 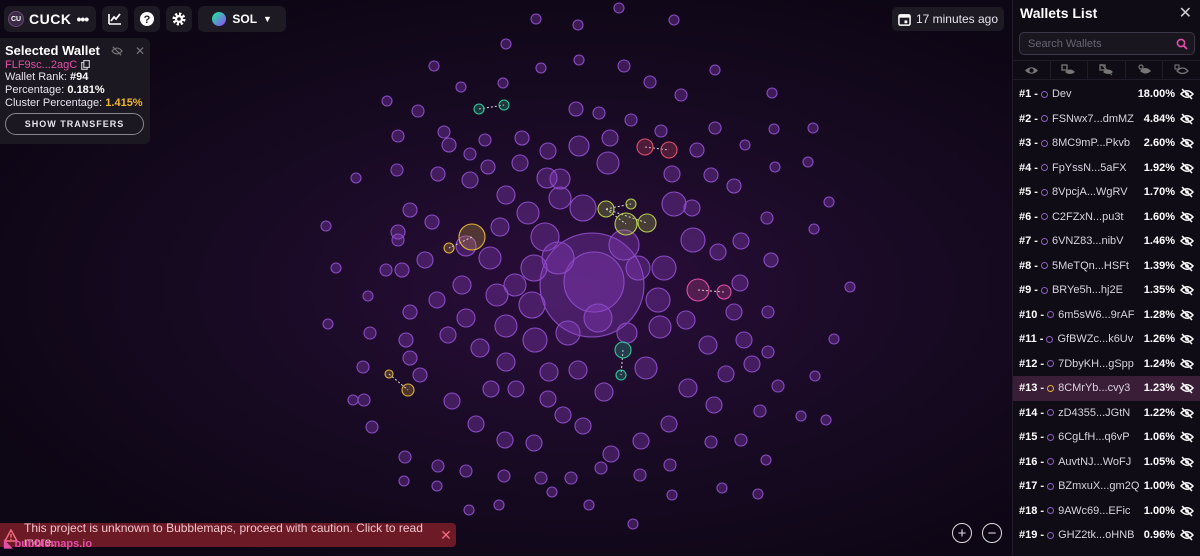 I want to click on wallet-row: #8 - 5MeTQn...HSFt 1.39%, so click(x=1106, y=266).